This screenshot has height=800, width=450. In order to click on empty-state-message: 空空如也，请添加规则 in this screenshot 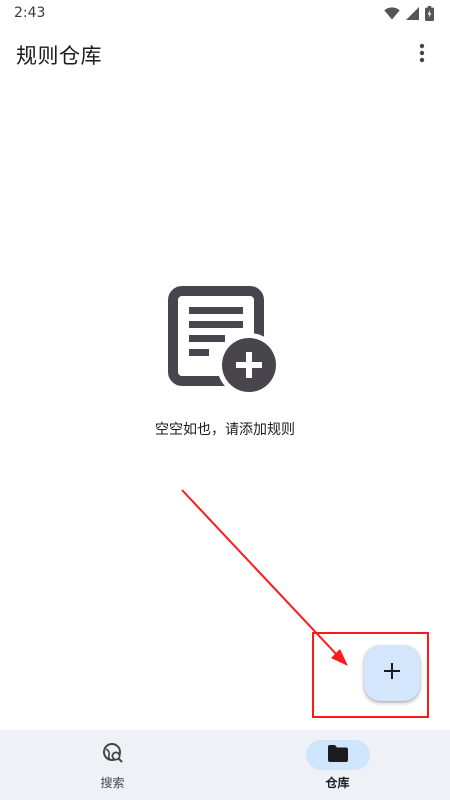, I will do `click(225, 430)`.